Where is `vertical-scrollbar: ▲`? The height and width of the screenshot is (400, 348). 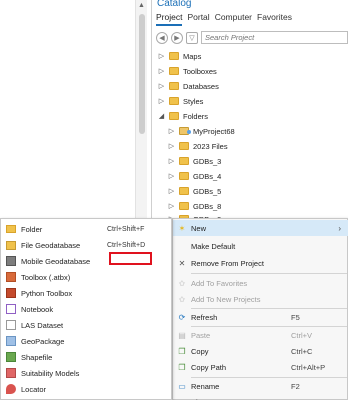 vertical-scrollbar: ▲ is located at coordinates (141, 109).